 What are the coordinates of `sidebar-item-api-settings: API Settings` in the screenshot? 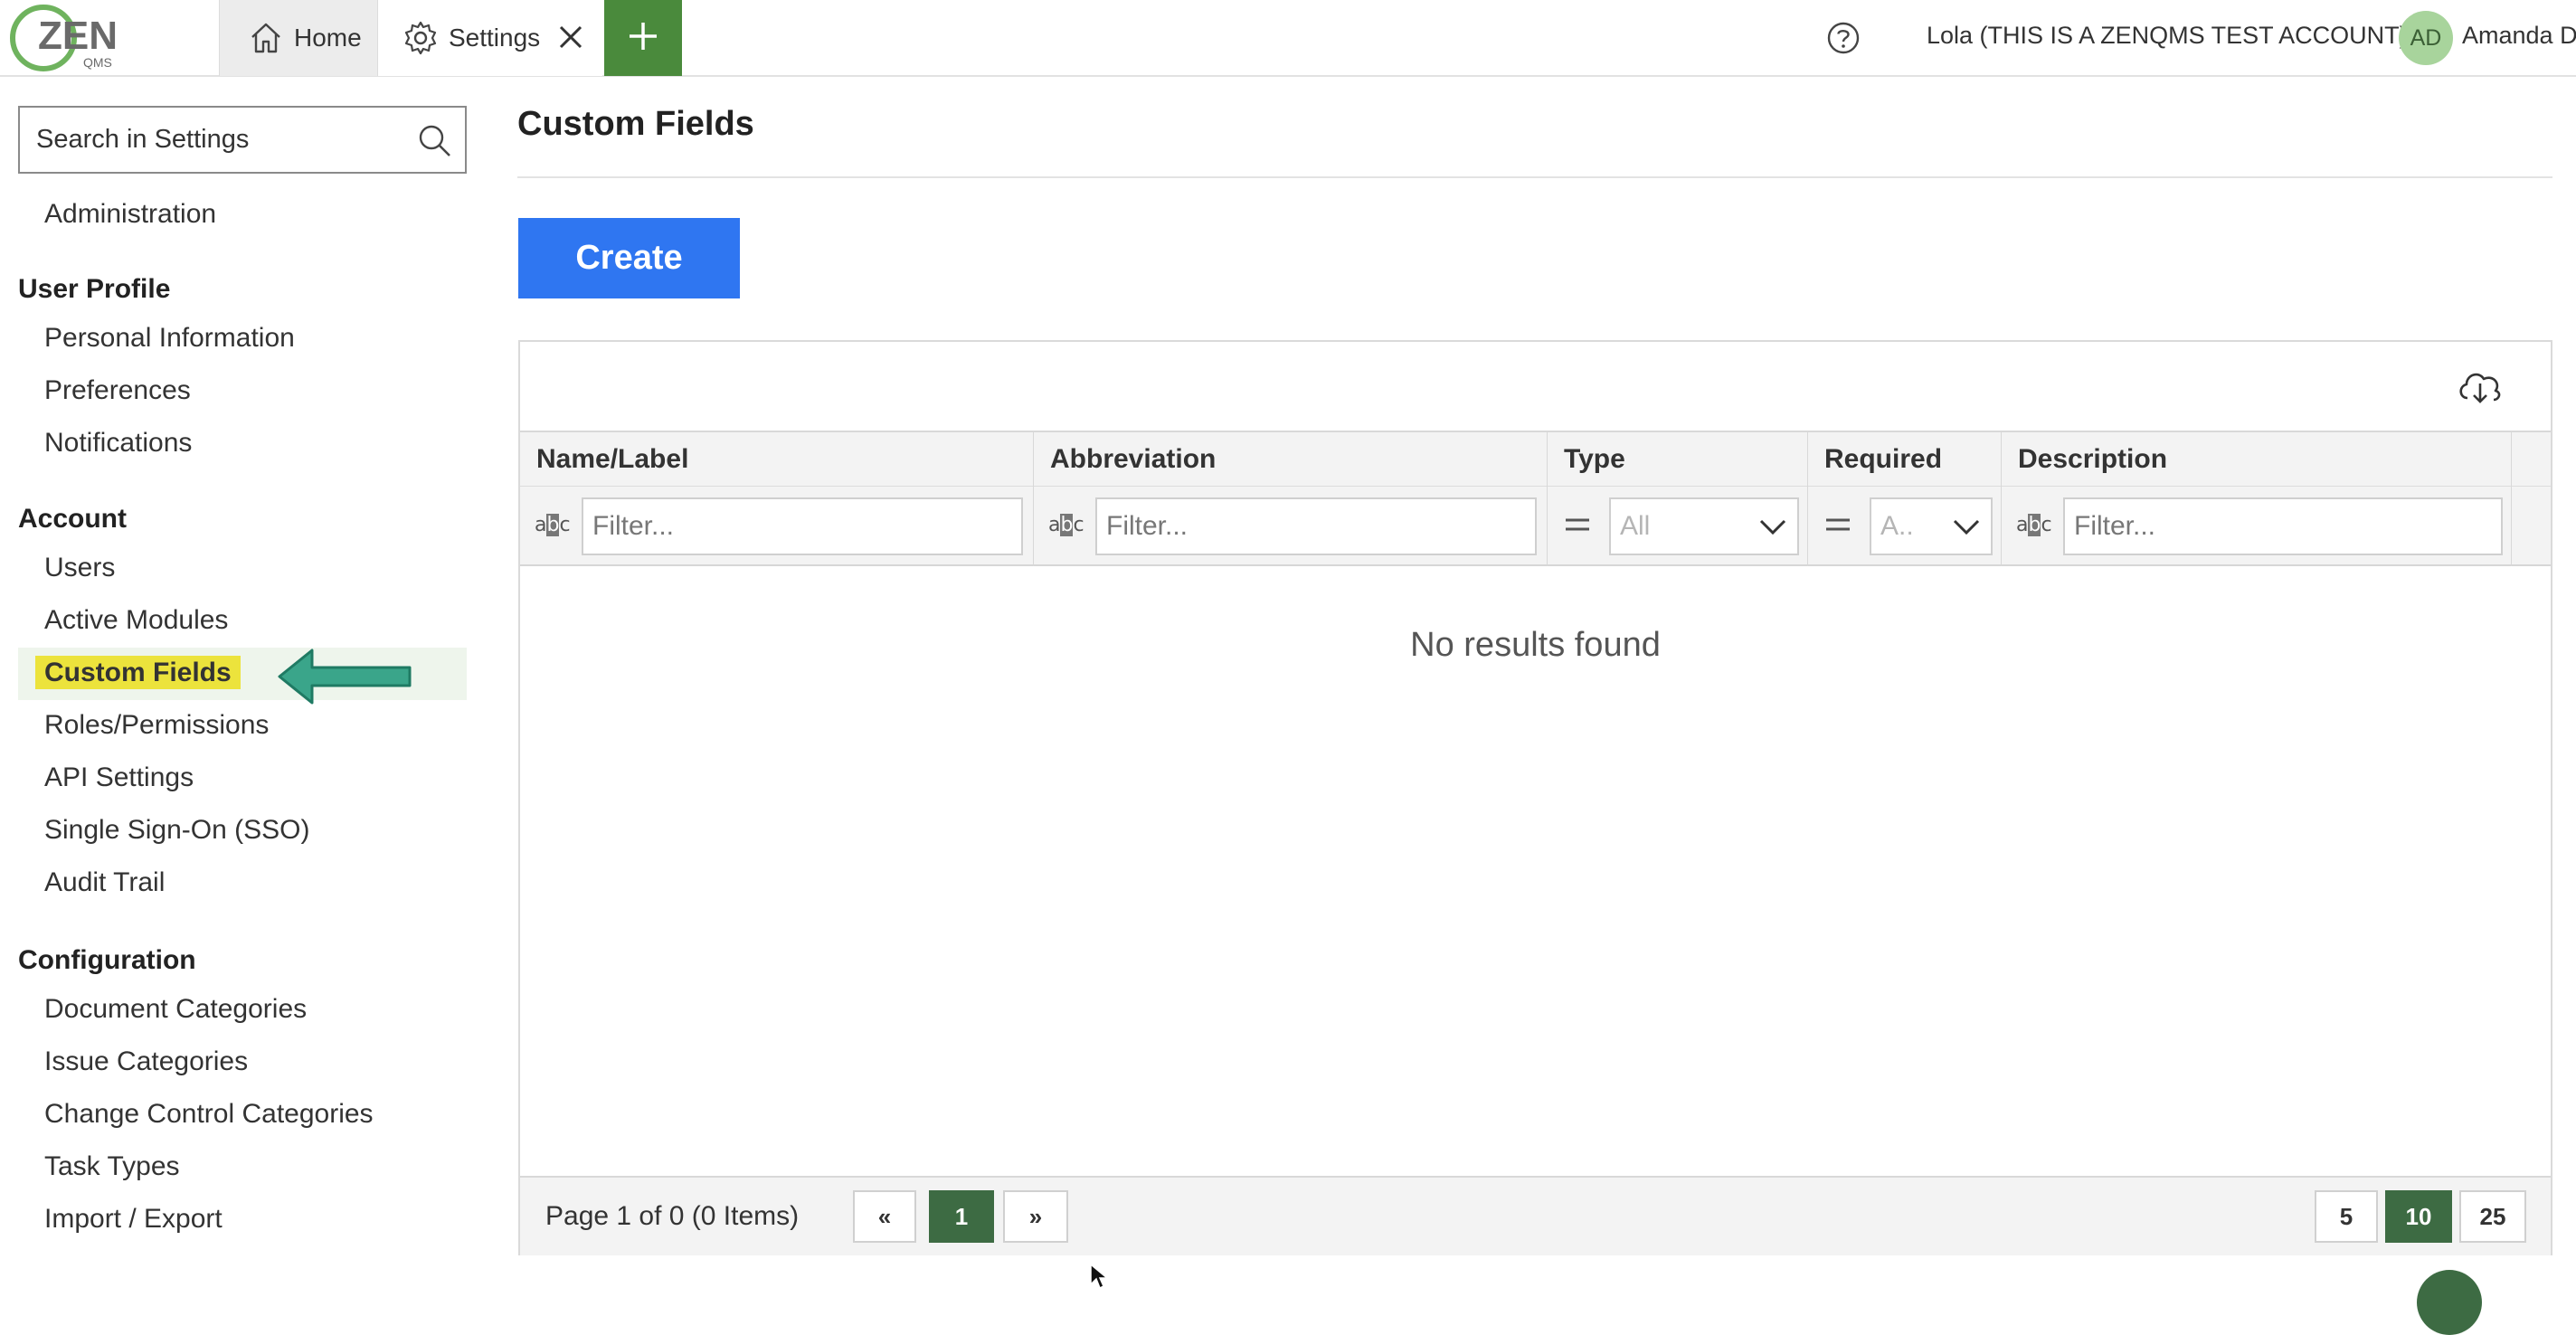 It's located at (119, 777).